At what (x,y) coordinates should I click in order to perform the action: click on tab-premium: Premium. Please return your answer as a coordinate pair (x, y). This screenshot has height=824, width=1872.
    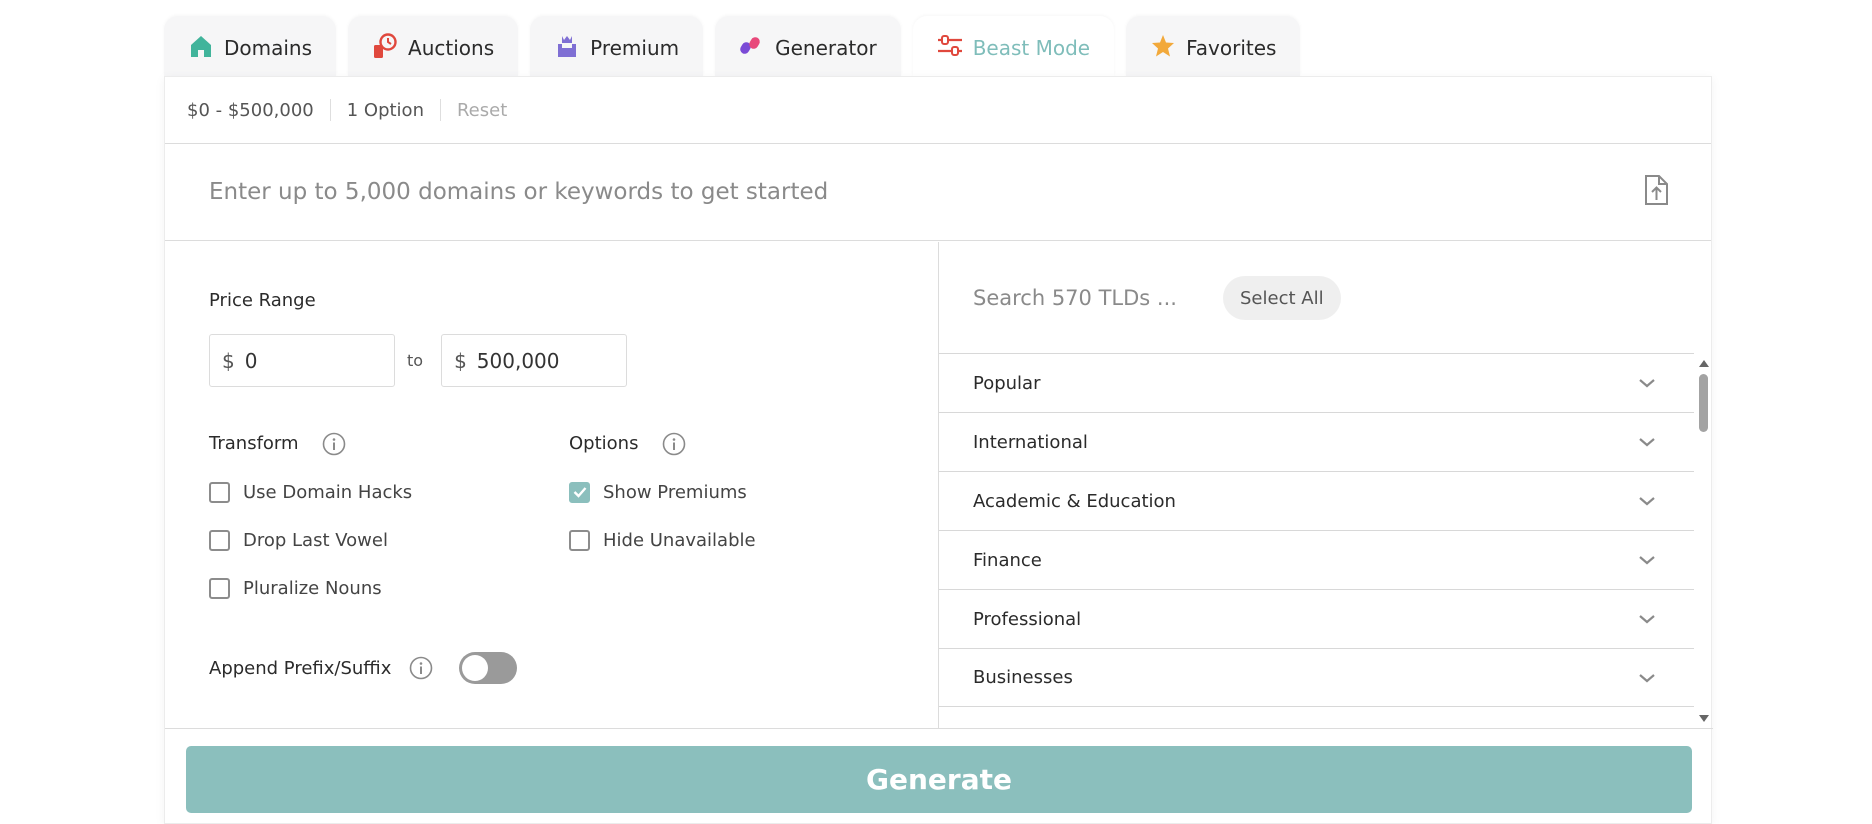
    Looking at the image, I should click on (617, 46).